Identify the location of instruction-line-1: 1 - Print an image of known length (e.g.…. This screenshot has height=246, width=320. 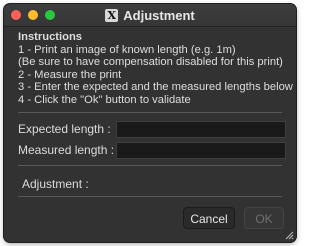
(127, 49).